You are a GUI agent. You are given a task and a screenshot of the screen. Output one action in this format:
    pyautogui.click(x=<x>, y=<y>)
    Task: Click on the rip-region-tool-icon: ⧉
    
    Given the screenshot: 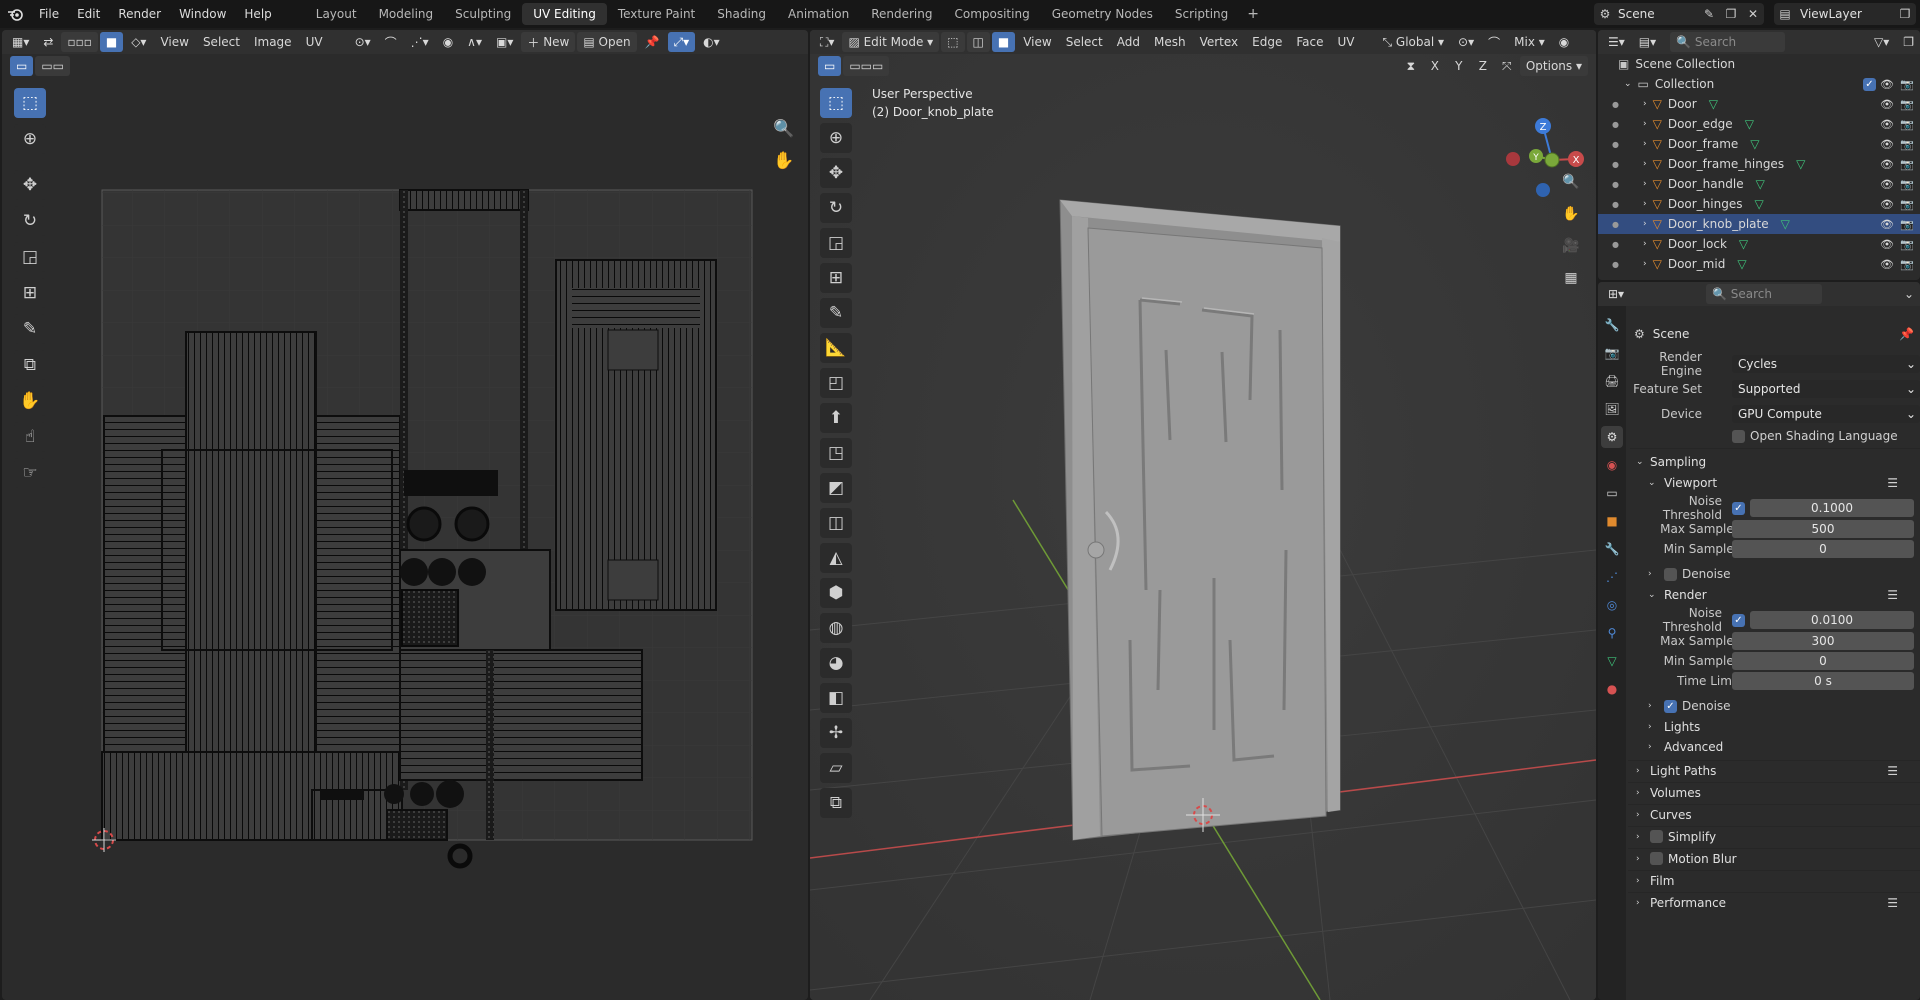 What is the action you would take?
    pyautogui.click(x=836, y=803)
    